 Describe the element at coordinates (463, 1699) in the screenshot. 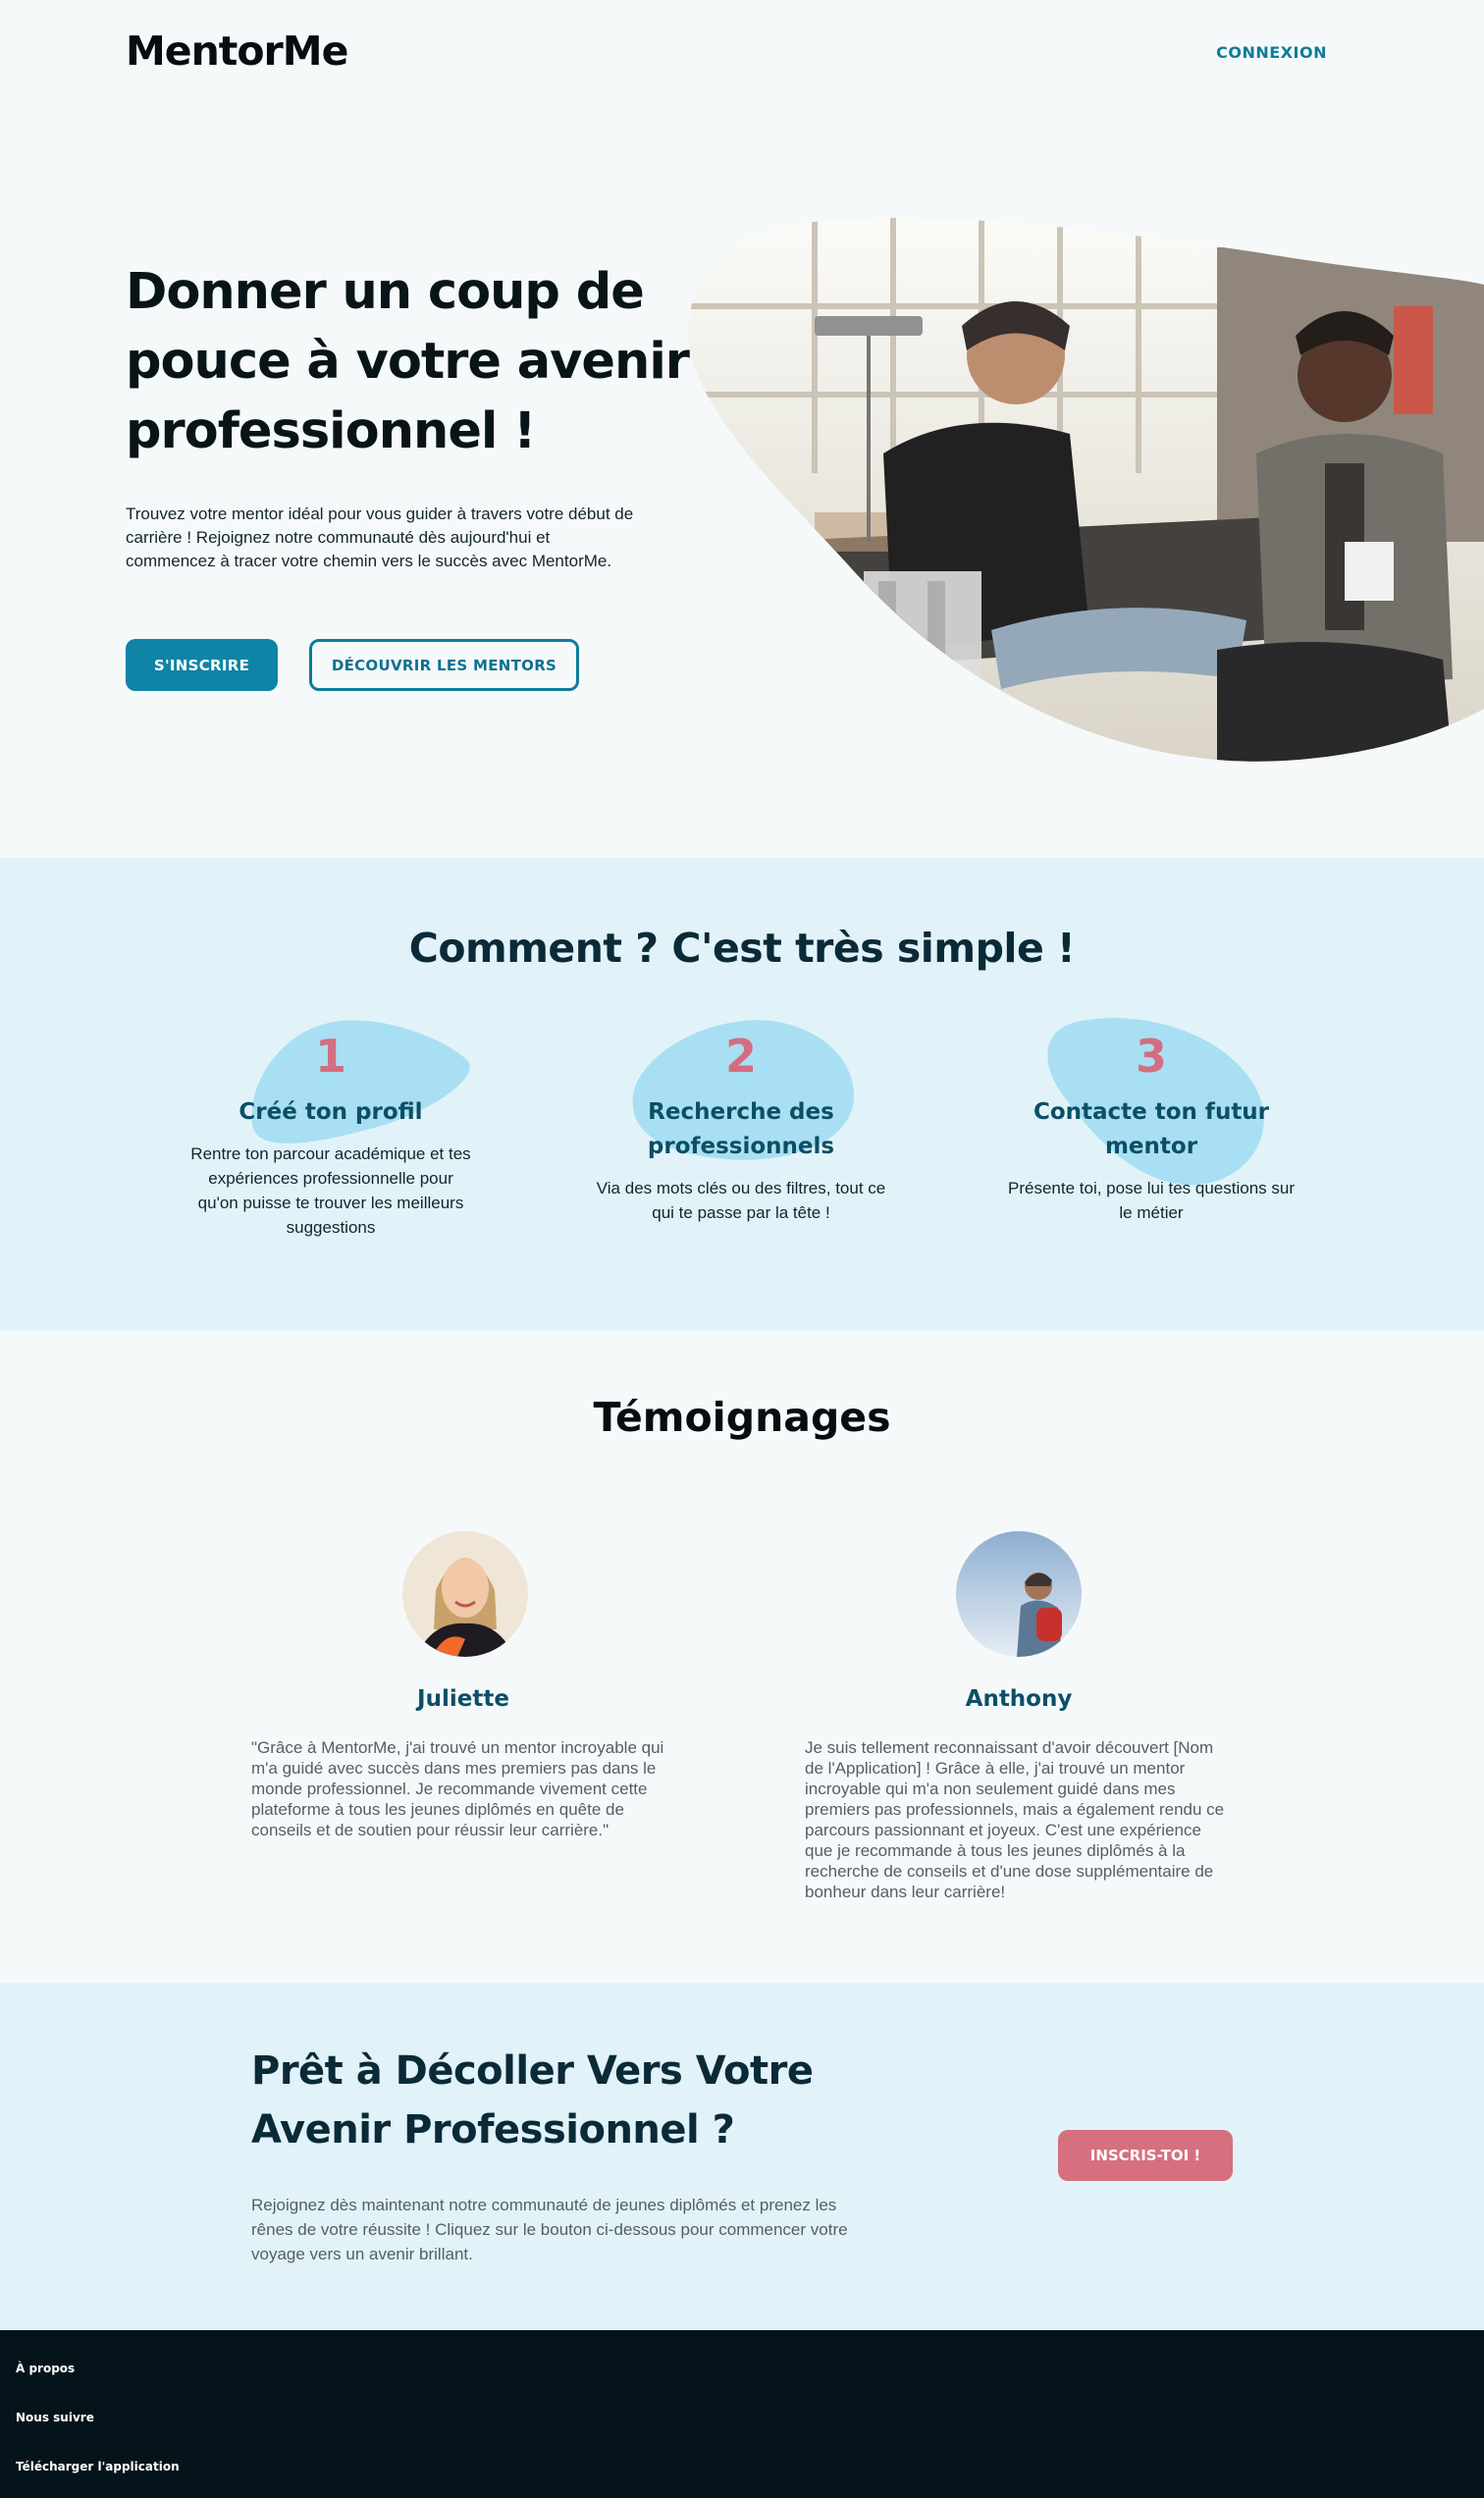

I see `testimonial-name: Juliette` at that location.